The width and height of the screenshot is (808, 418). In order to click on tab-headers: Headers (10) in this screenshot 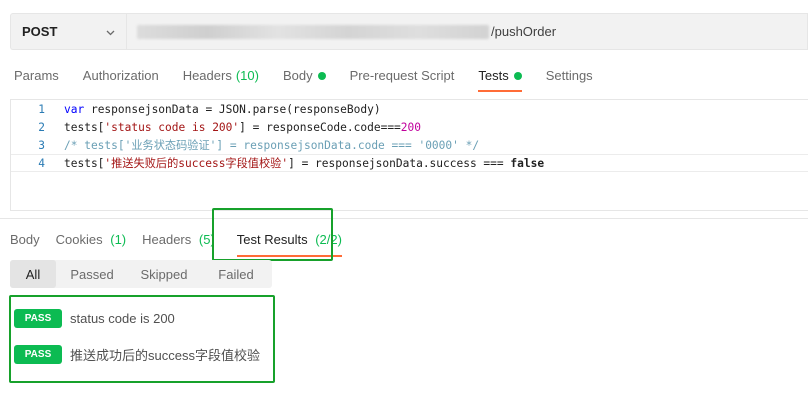, I will do `click(221, 79)`.